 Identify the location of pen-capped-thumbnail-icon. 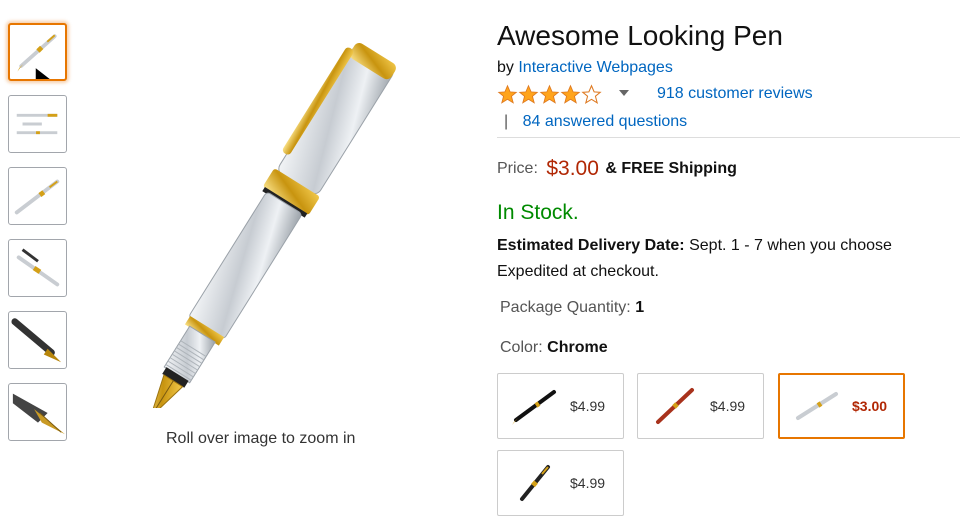
(38, 267).